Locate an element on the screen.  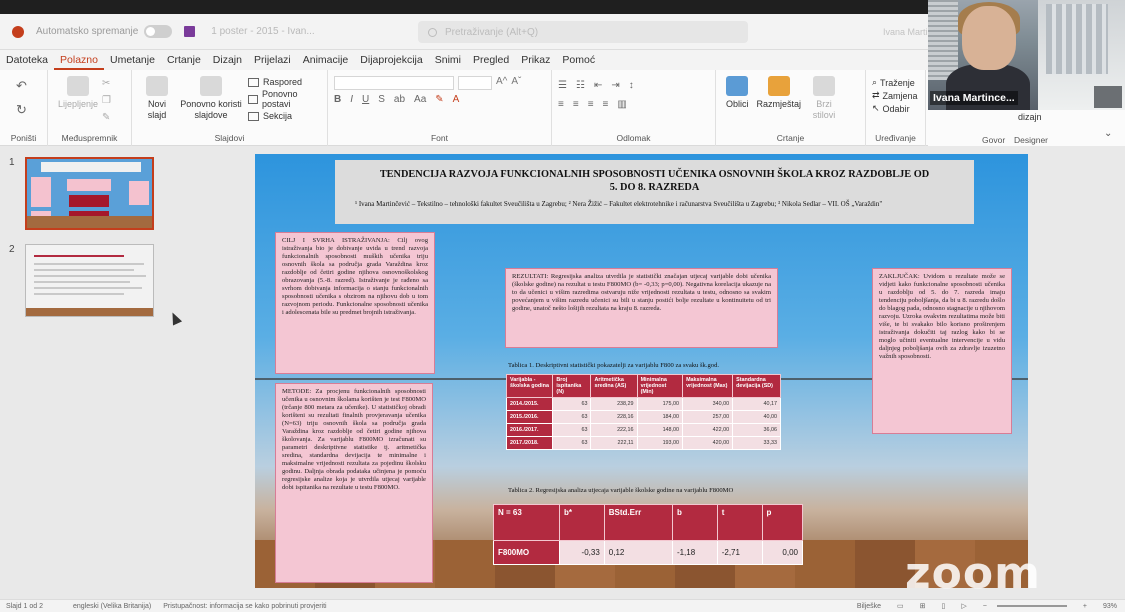
reuse-slides-label: Ponovno koristi slajdove is located at coordinates (211, 109).